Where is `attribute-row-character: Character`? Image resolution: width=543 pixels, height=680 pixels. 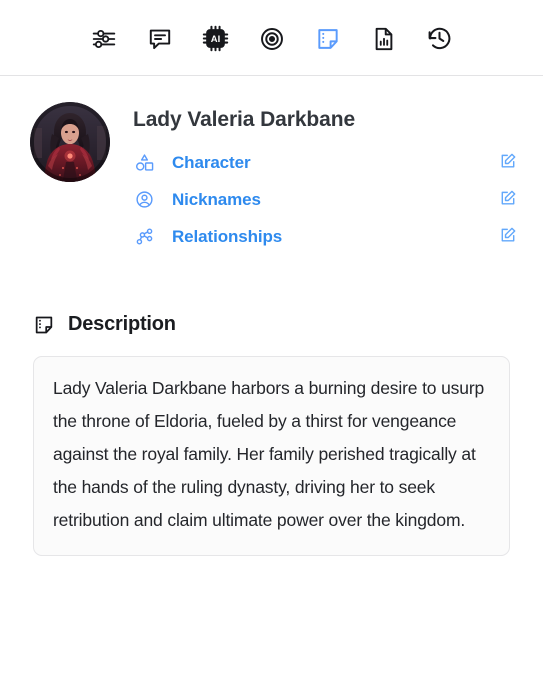 attribute-row-character: Character is located at coordinates (326, 162).